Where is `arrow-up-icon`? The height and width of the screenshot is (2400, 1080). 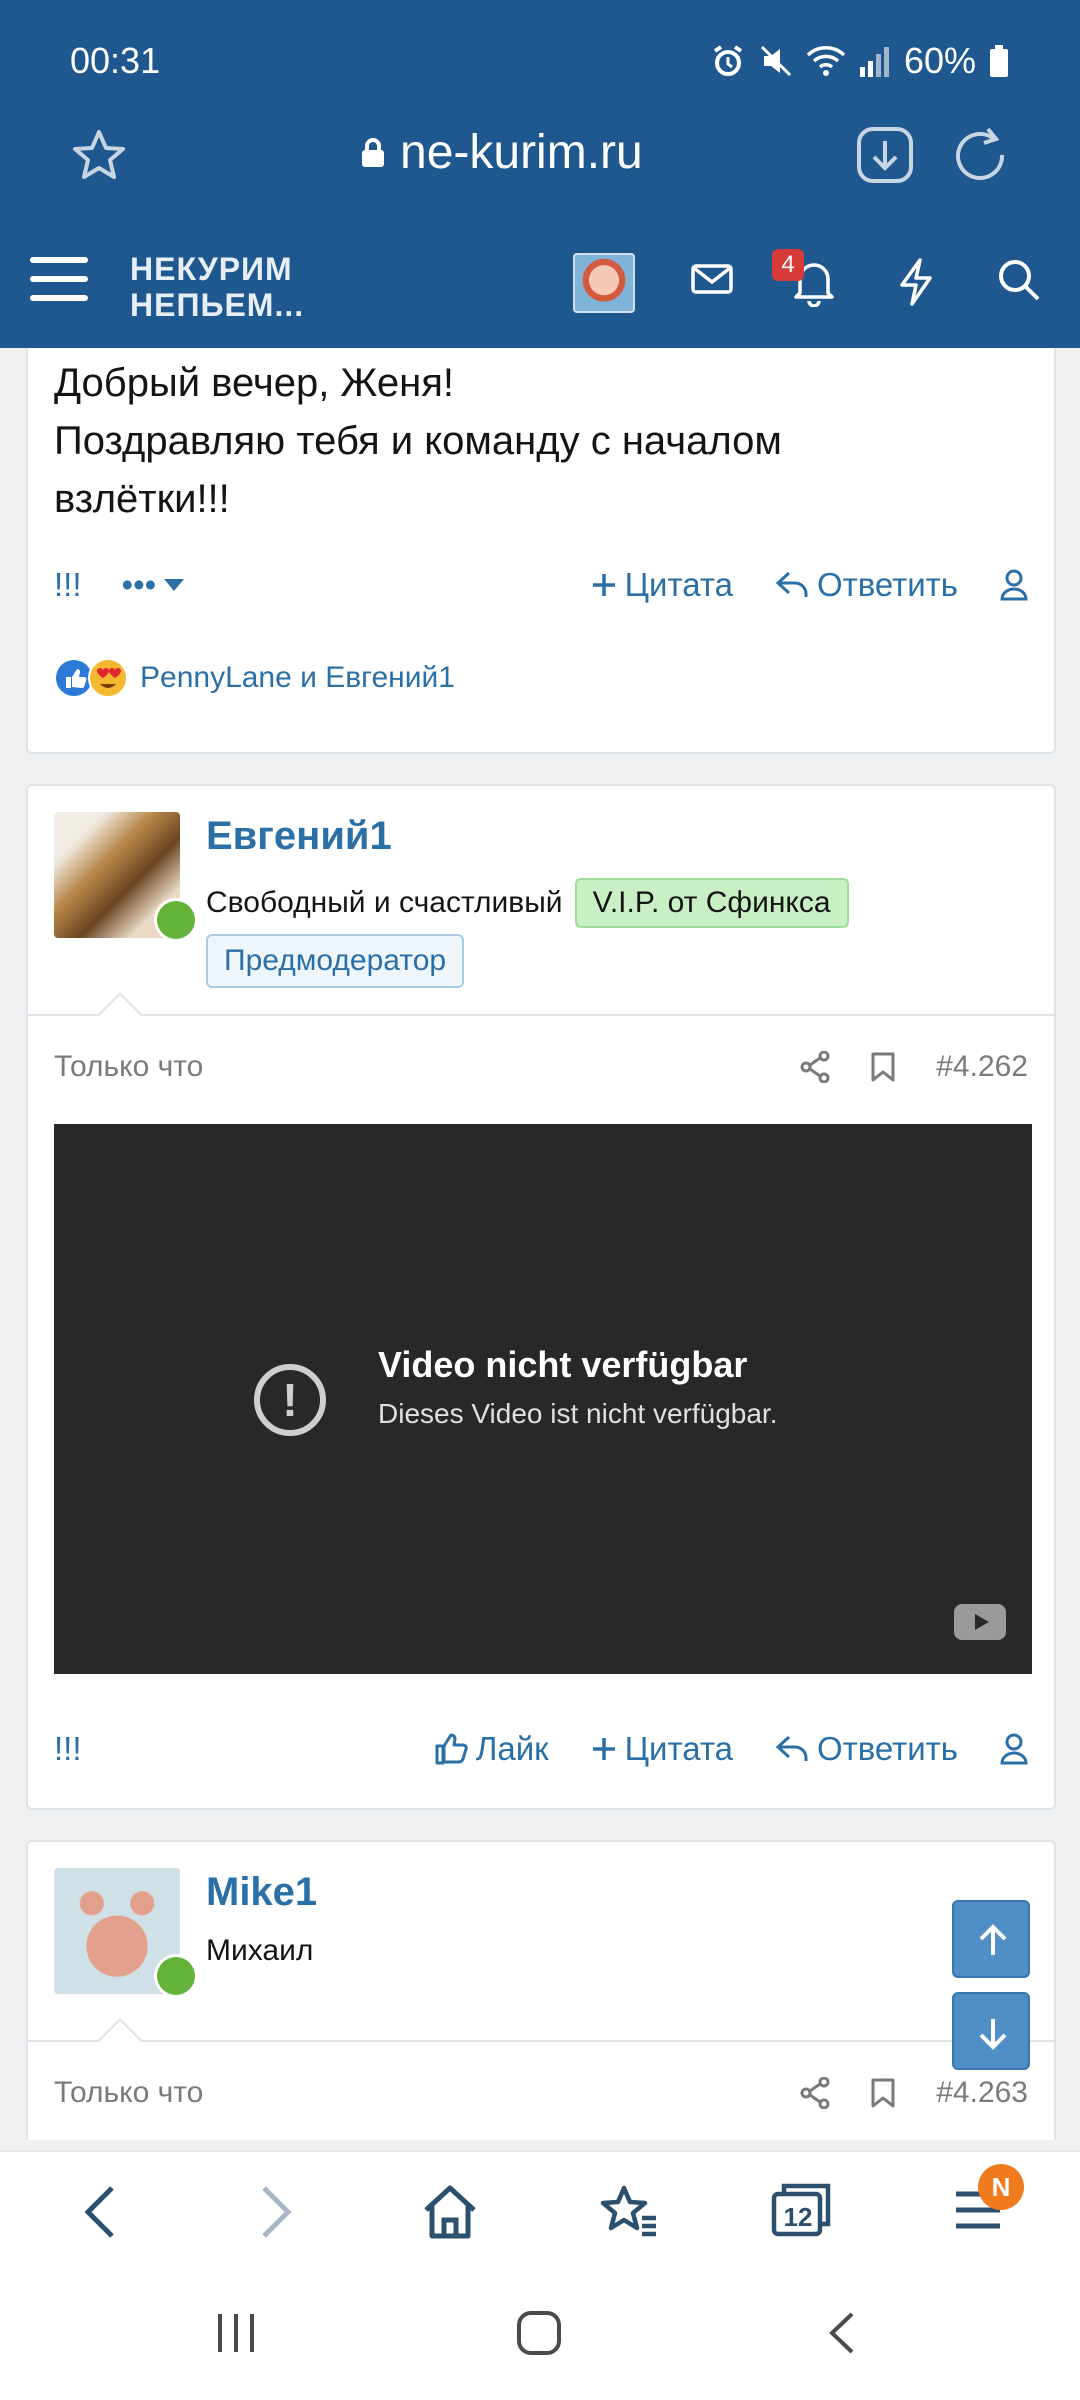 arrow-up-icon is located at coordinates (993, 1939).